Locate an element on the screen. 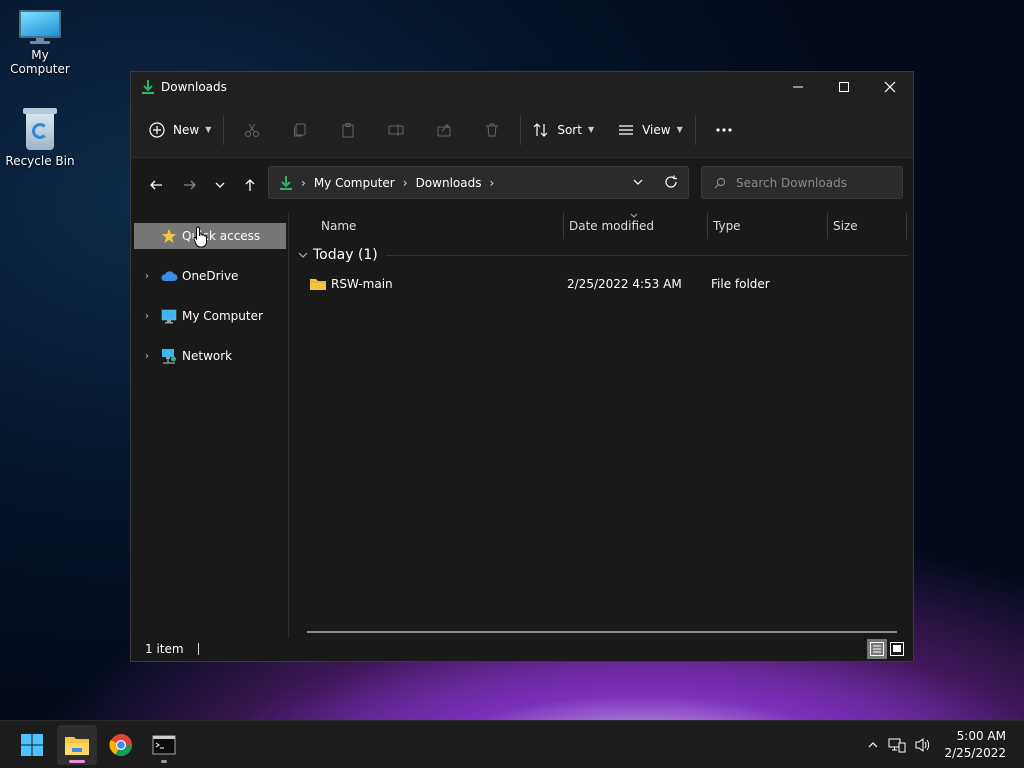 This screenshot has width=1024, height=768. copy-icon is located at coordinates (300, 129).